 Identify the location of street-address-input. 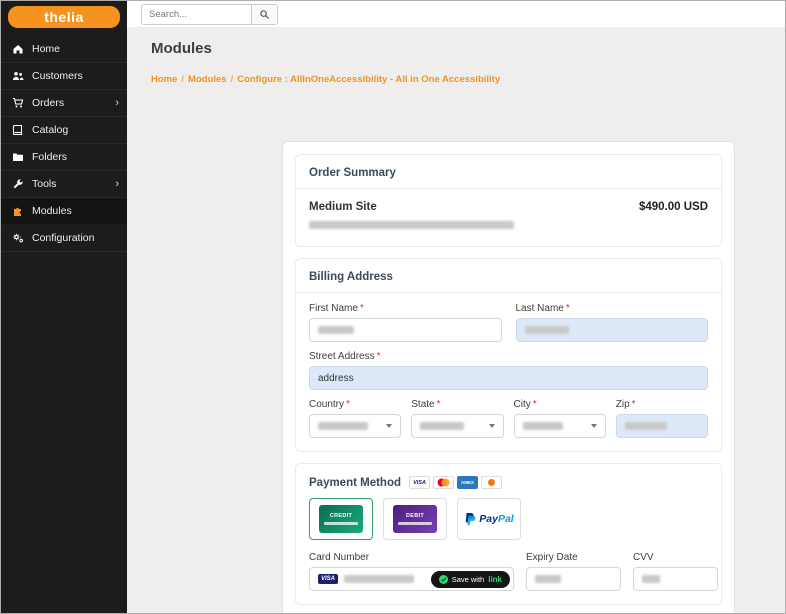
(508, 378).